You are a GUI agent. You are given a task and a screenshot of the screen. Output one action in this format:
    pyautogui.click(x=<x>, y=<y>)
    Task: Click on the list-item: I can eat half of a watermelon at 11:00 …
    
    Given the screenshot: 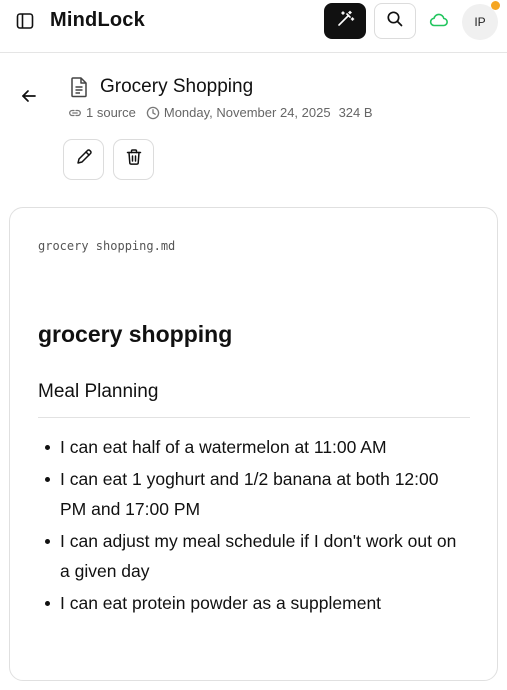 What is the action you would take?
    pyautogui.click(x=253, y=447)
    